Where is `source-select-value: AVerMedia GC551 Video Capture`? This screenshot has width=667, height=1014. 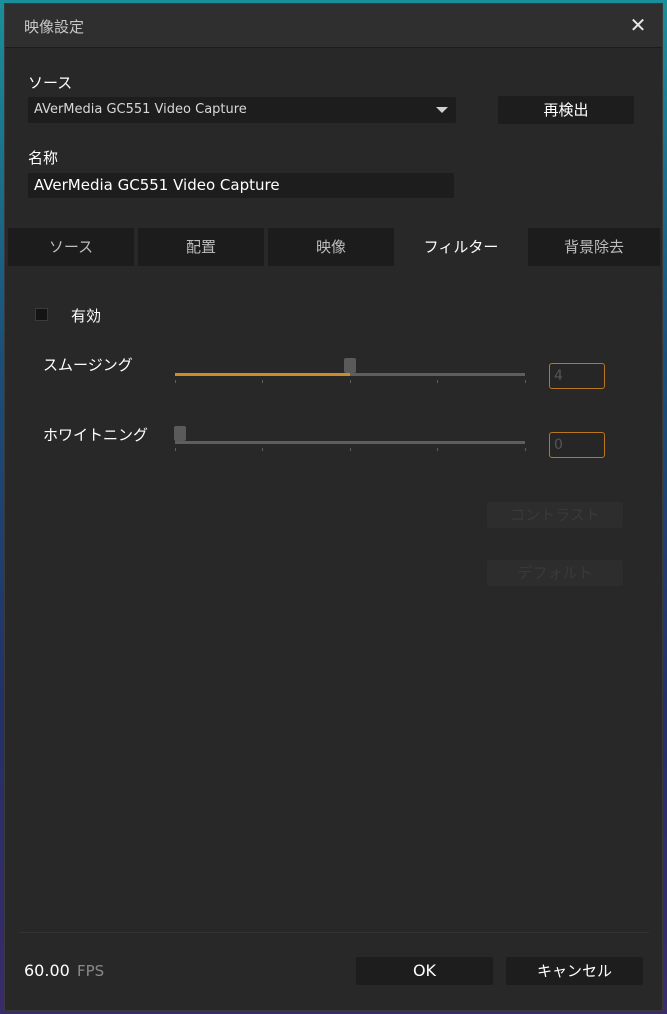 source-select-value: AVerMedia GC551 Video Capture is located at coordinates (140, 109).